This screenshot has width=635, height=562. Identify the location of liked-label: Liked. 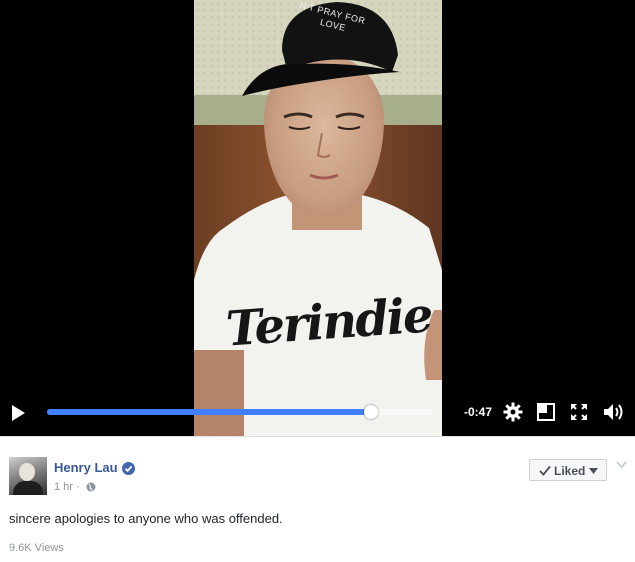
(570, 471).